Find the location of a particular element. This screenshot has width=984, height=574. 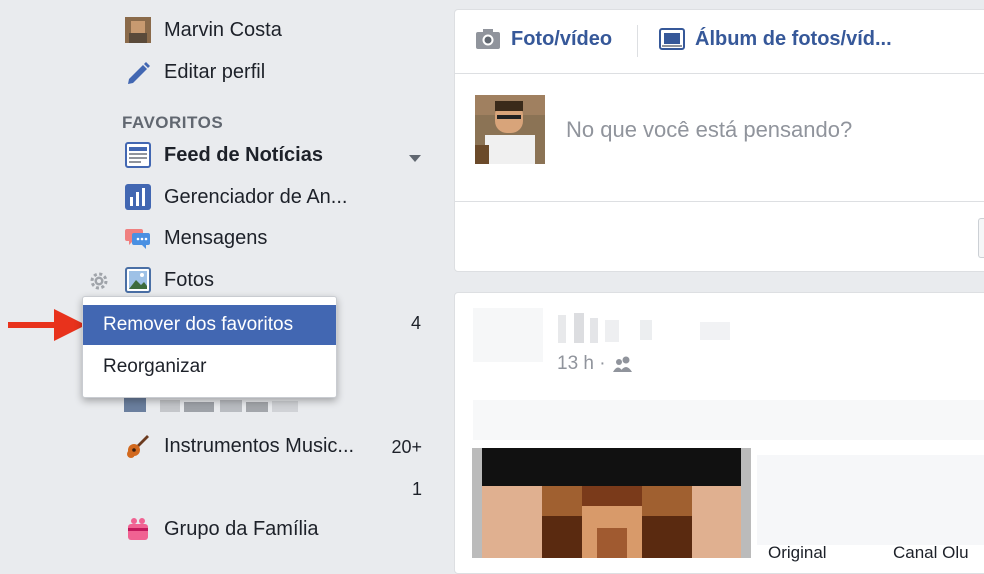

blurred-link-preview is located at coordinates (870, 500).